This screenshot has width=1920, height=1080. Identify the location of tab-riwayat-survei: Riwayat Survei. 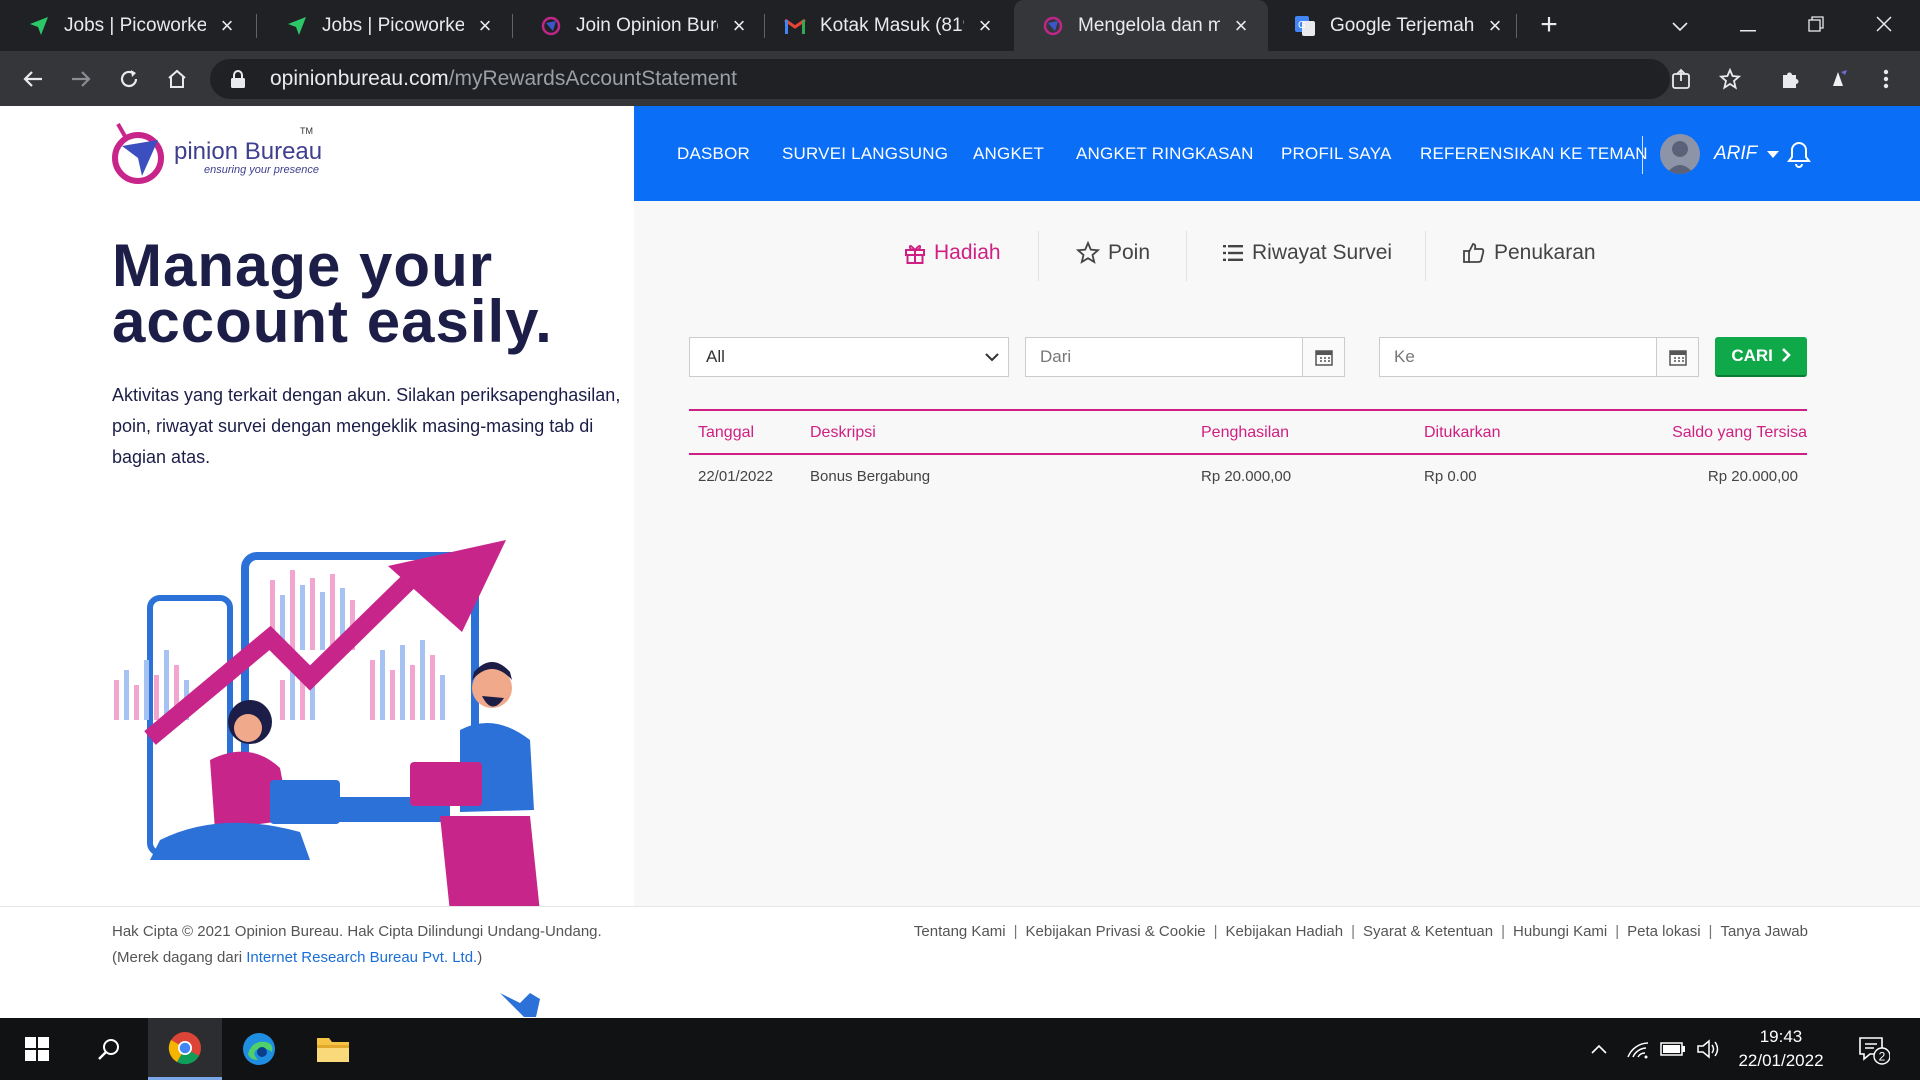
(1307, 253).